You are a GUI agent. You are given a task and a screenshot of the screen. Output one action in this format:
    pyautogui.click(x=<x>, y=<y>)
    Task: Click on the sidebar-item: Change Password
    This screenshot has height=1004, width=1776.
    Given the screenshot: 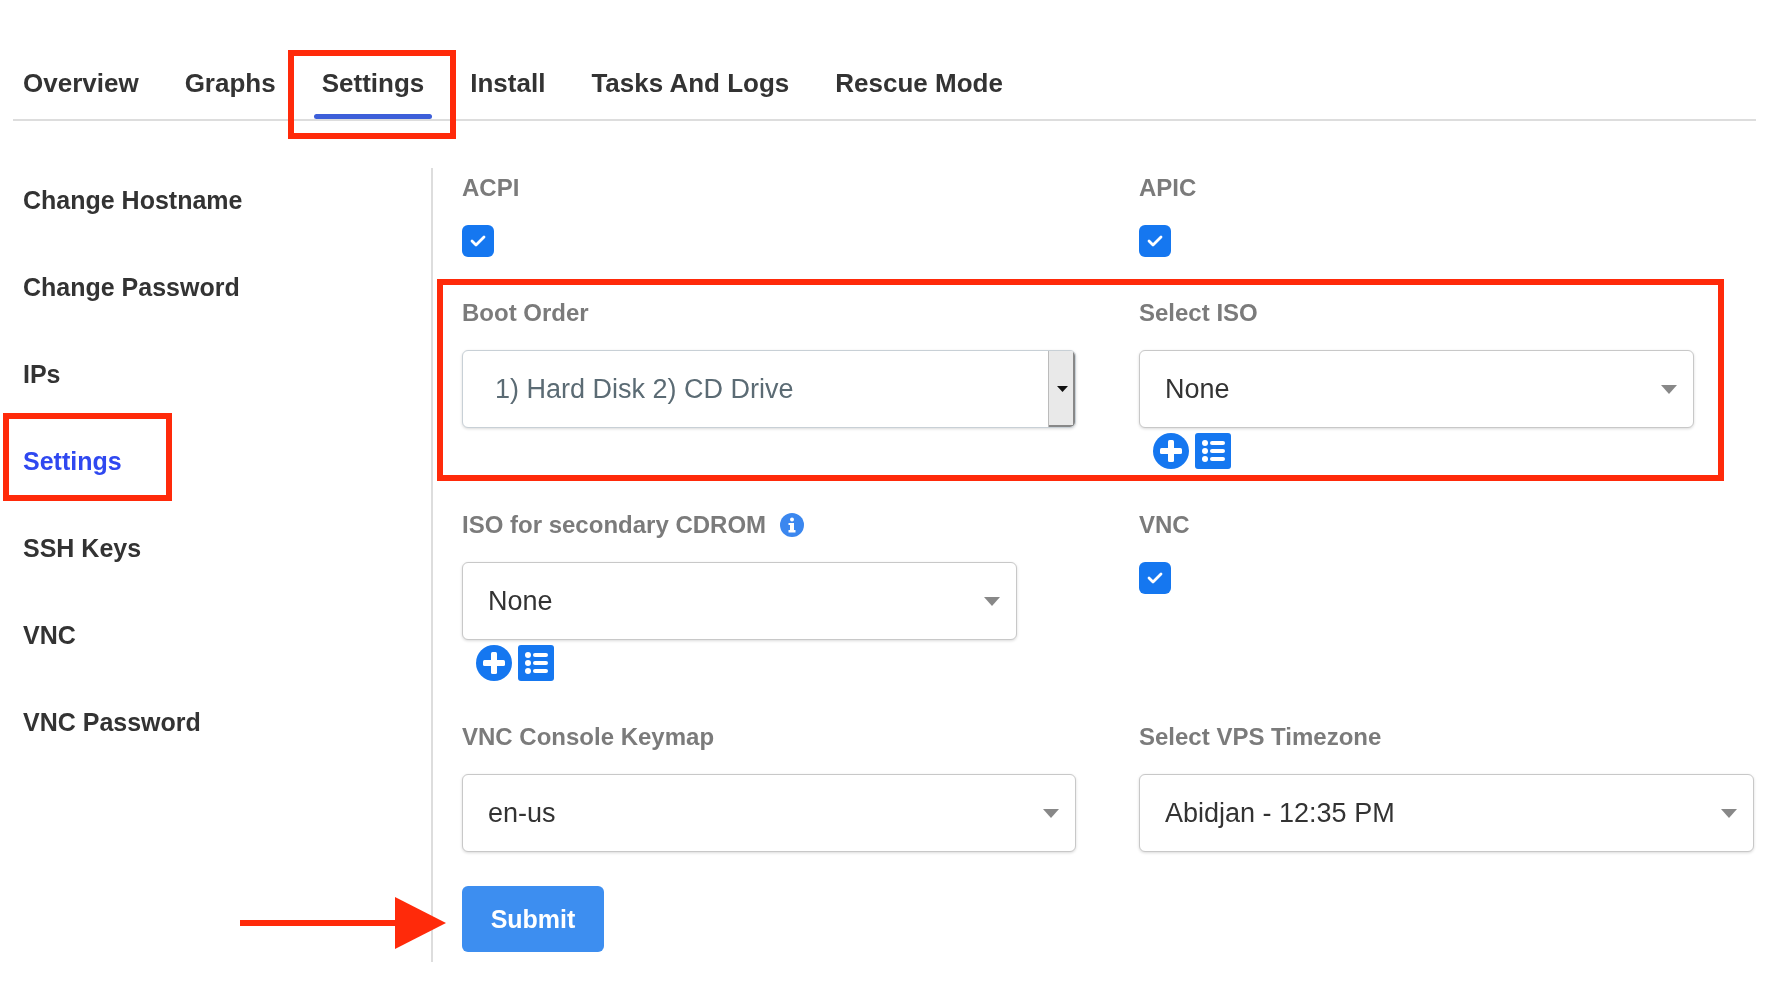 What is the action you would take?
    pyautogui.click(x=227, y=287)
    